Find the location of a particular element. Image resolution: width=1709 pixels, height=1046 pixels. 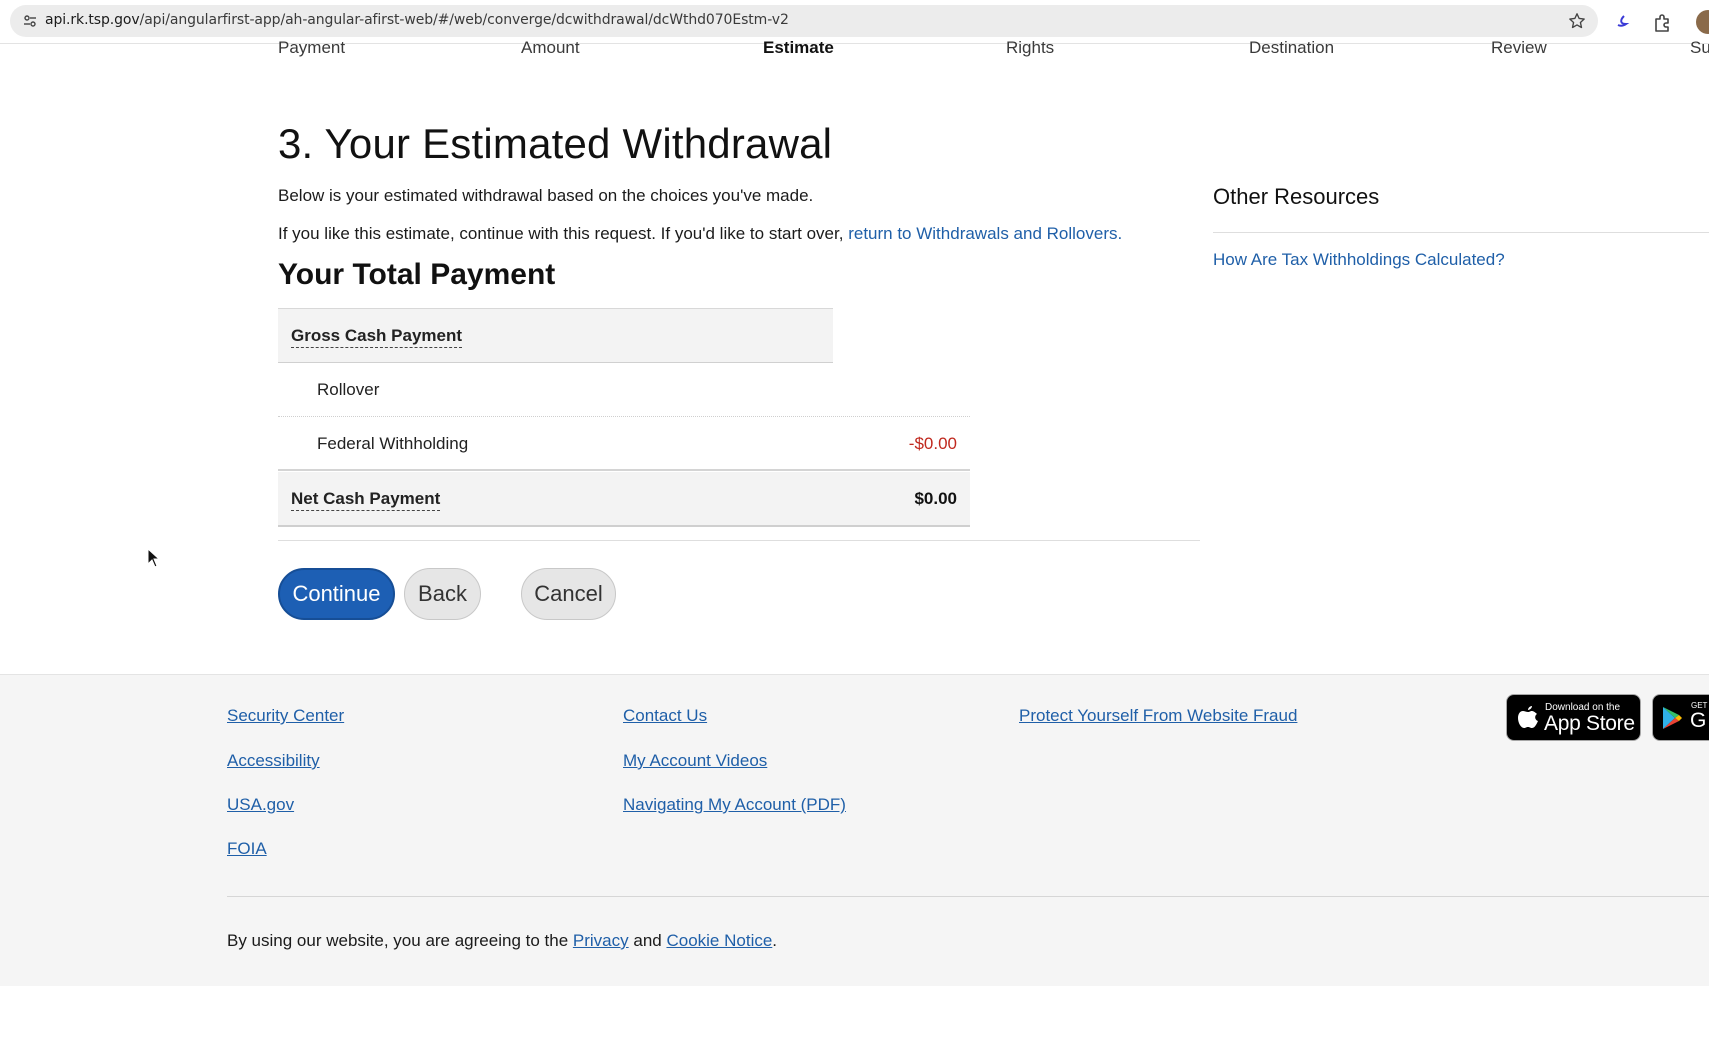

step-estimate: Estimate is located at coordinates (798, 47).